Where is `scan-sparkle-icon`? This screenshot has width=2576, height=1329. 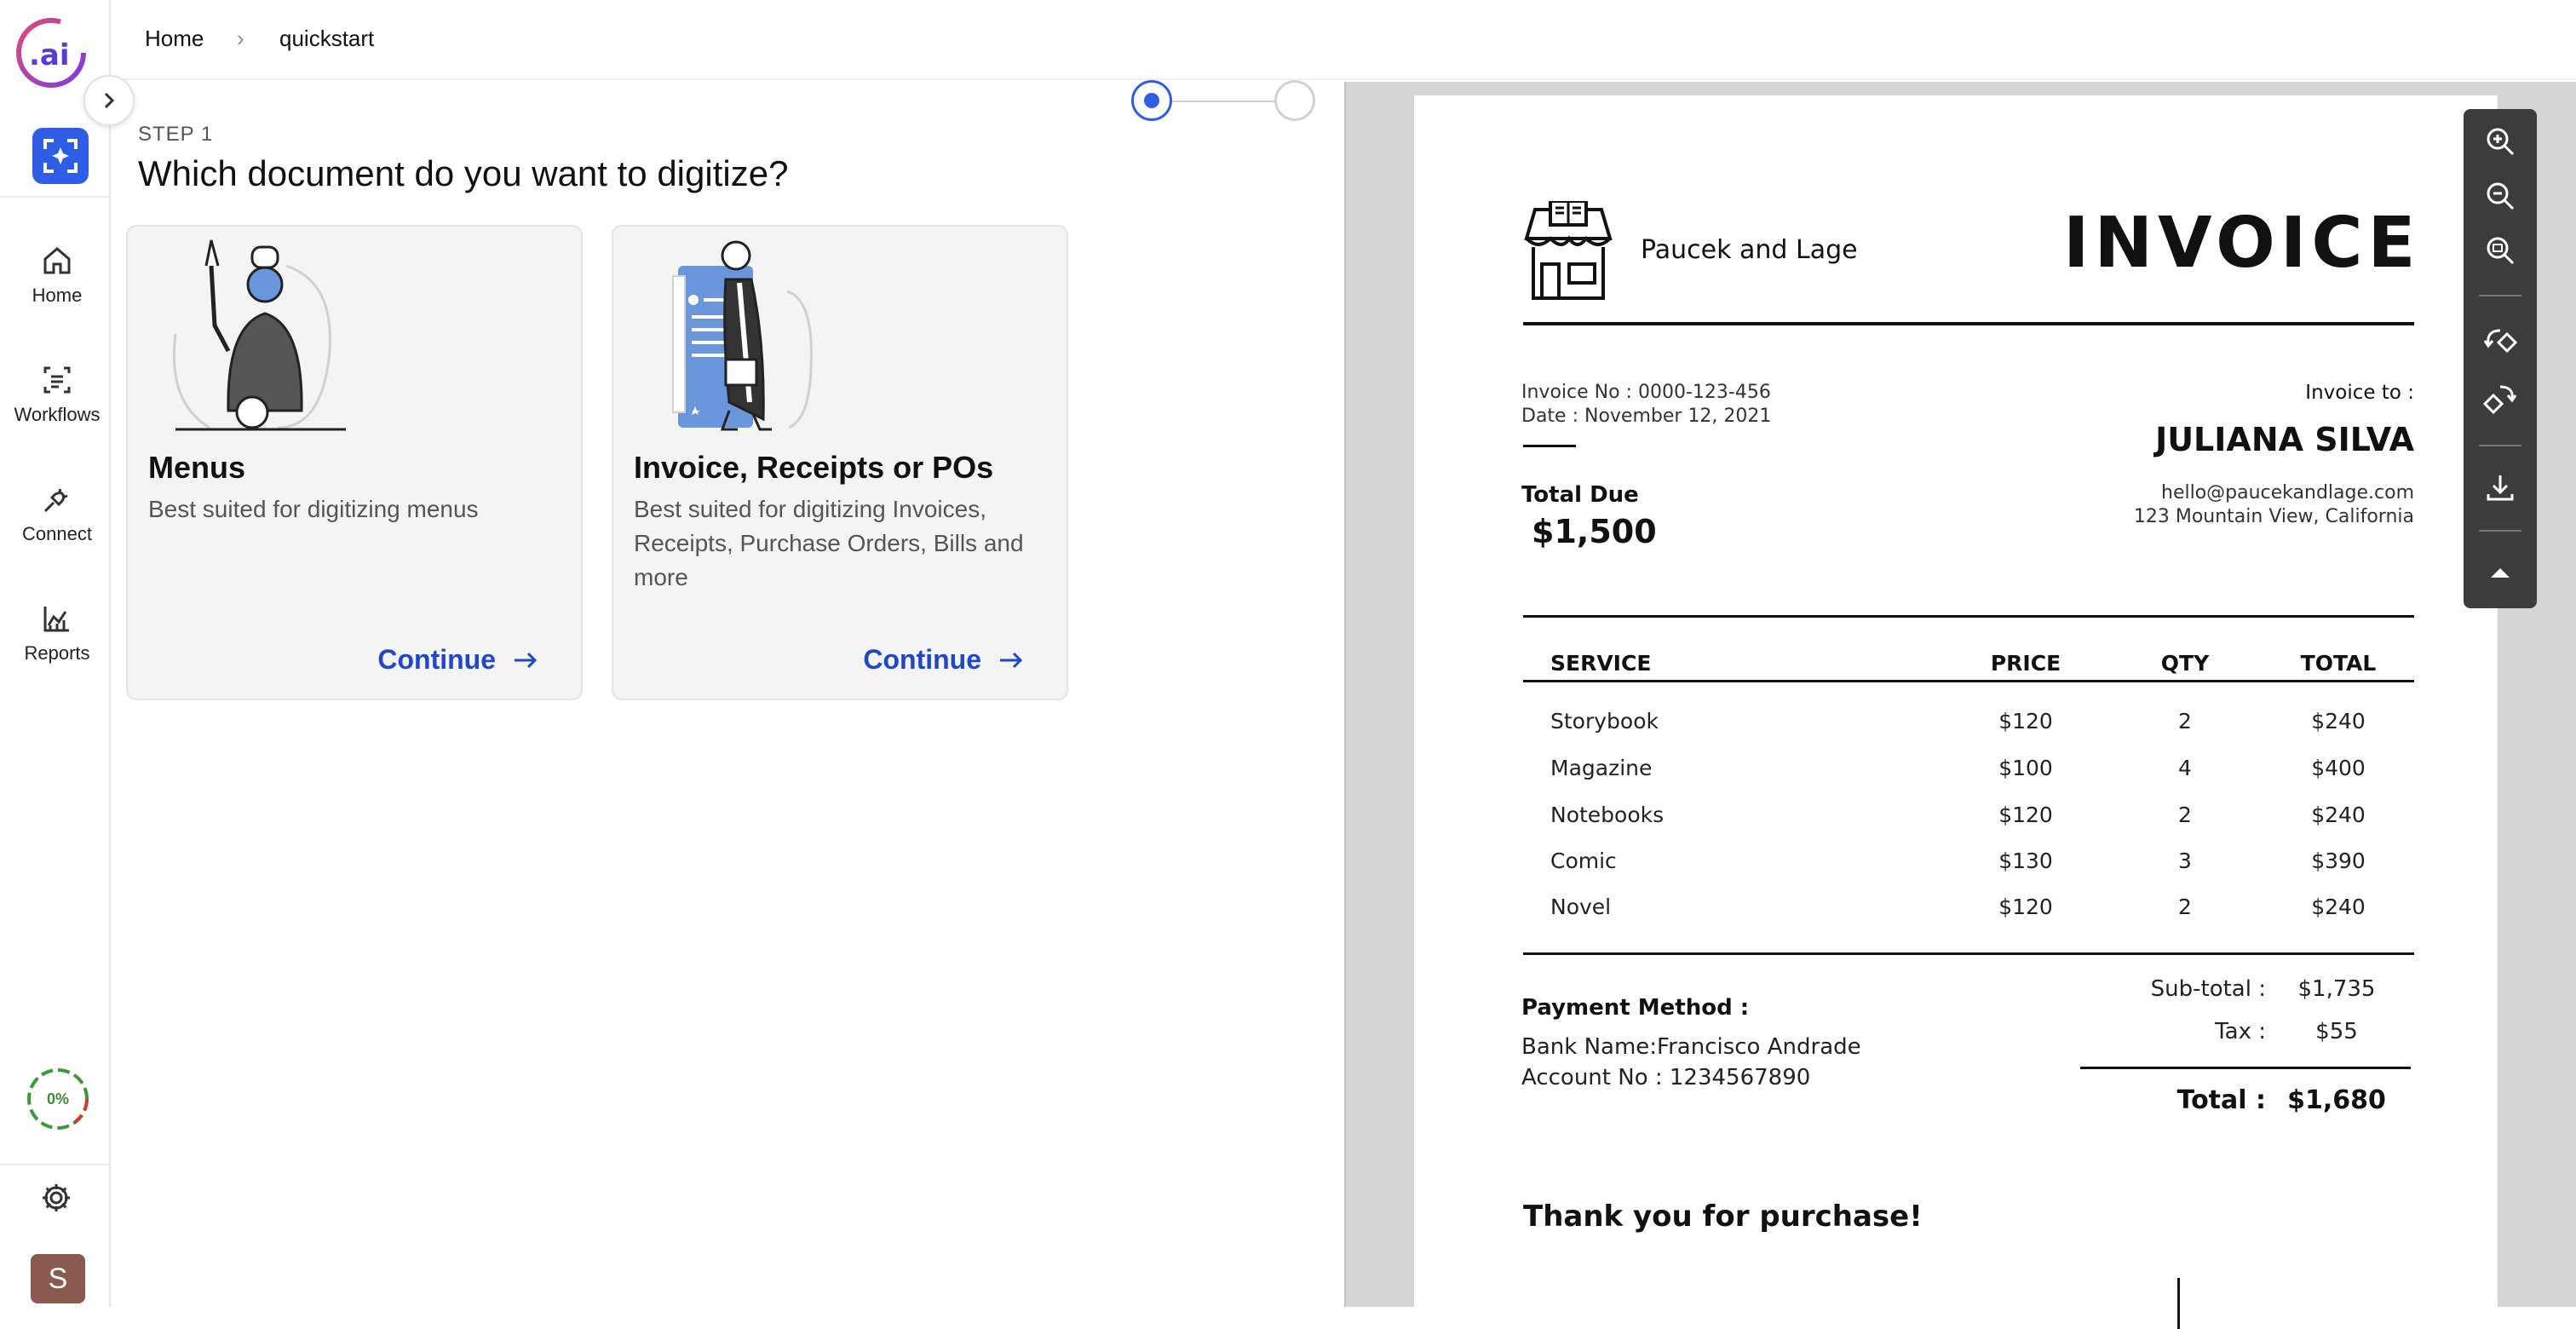
scan-sparkle-icon is located at coordinates (61, 156).